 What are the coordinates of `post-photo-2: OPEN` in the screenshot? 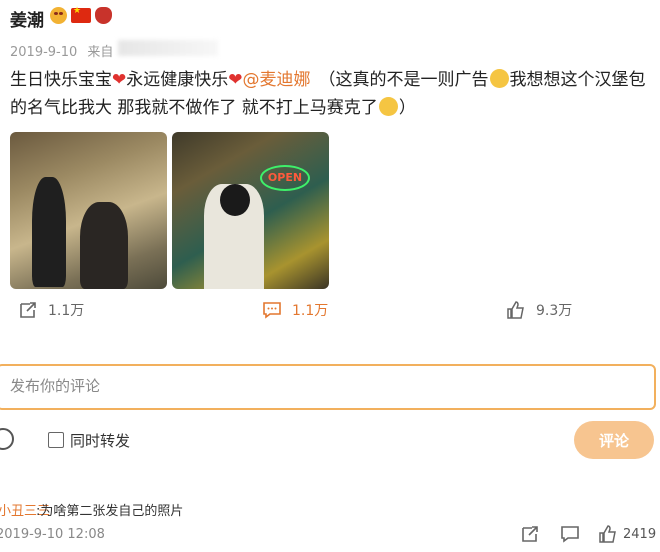 It's located at (250, 210).